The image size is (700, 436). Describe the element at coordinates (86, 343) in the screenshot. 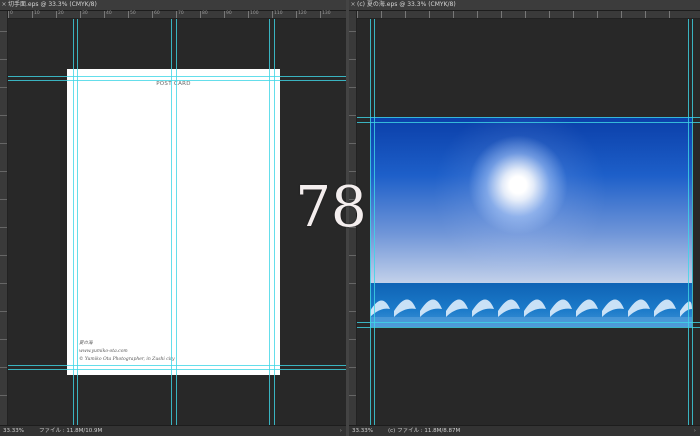

I see `credit-title: 夏の海` at that location.